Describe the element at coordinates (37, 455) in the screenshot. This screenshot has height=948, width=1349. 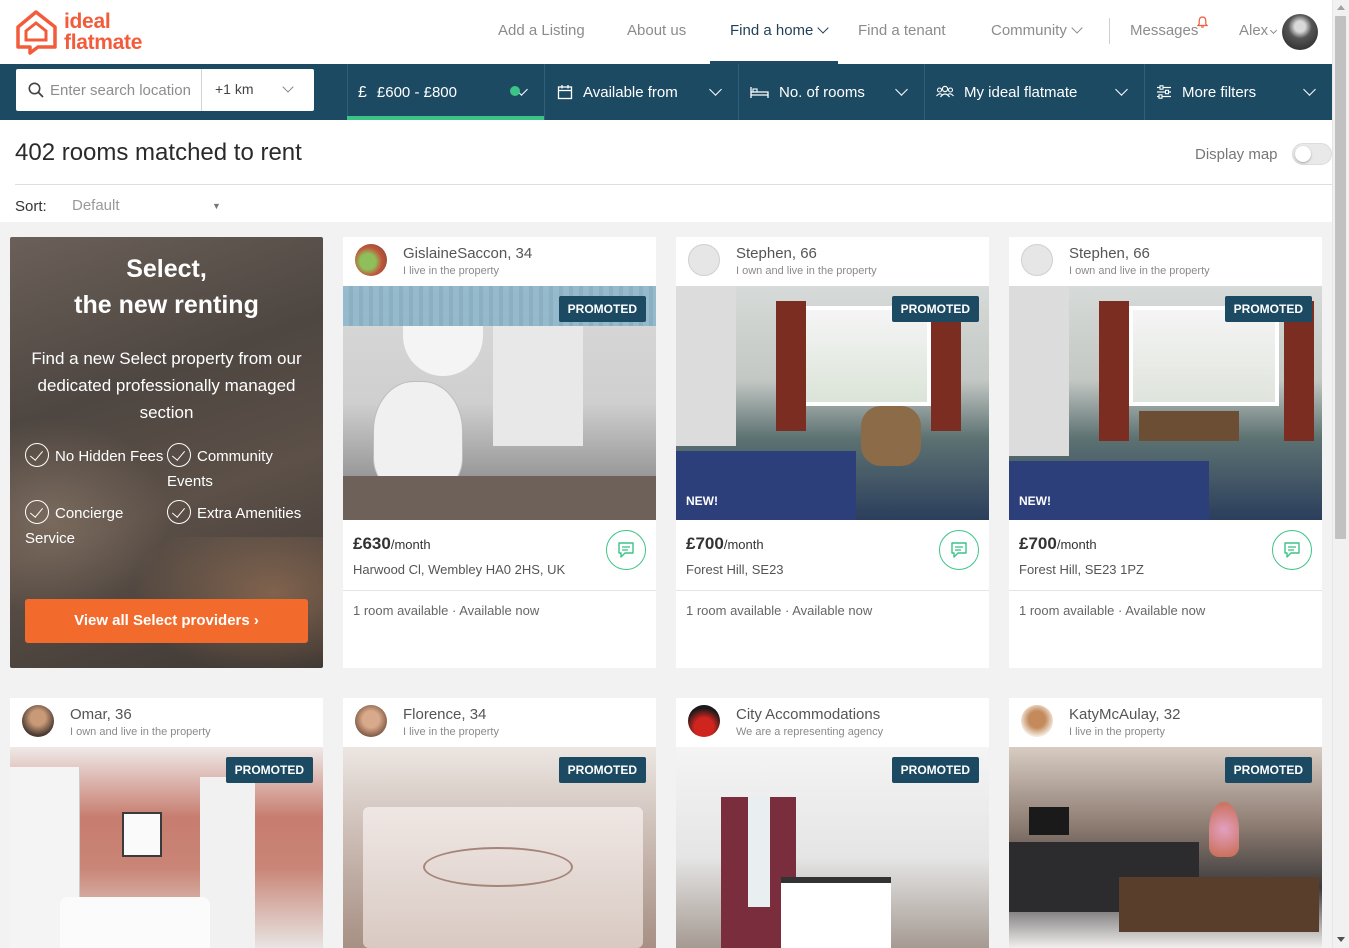
I see `check-circle-icon` at that location.